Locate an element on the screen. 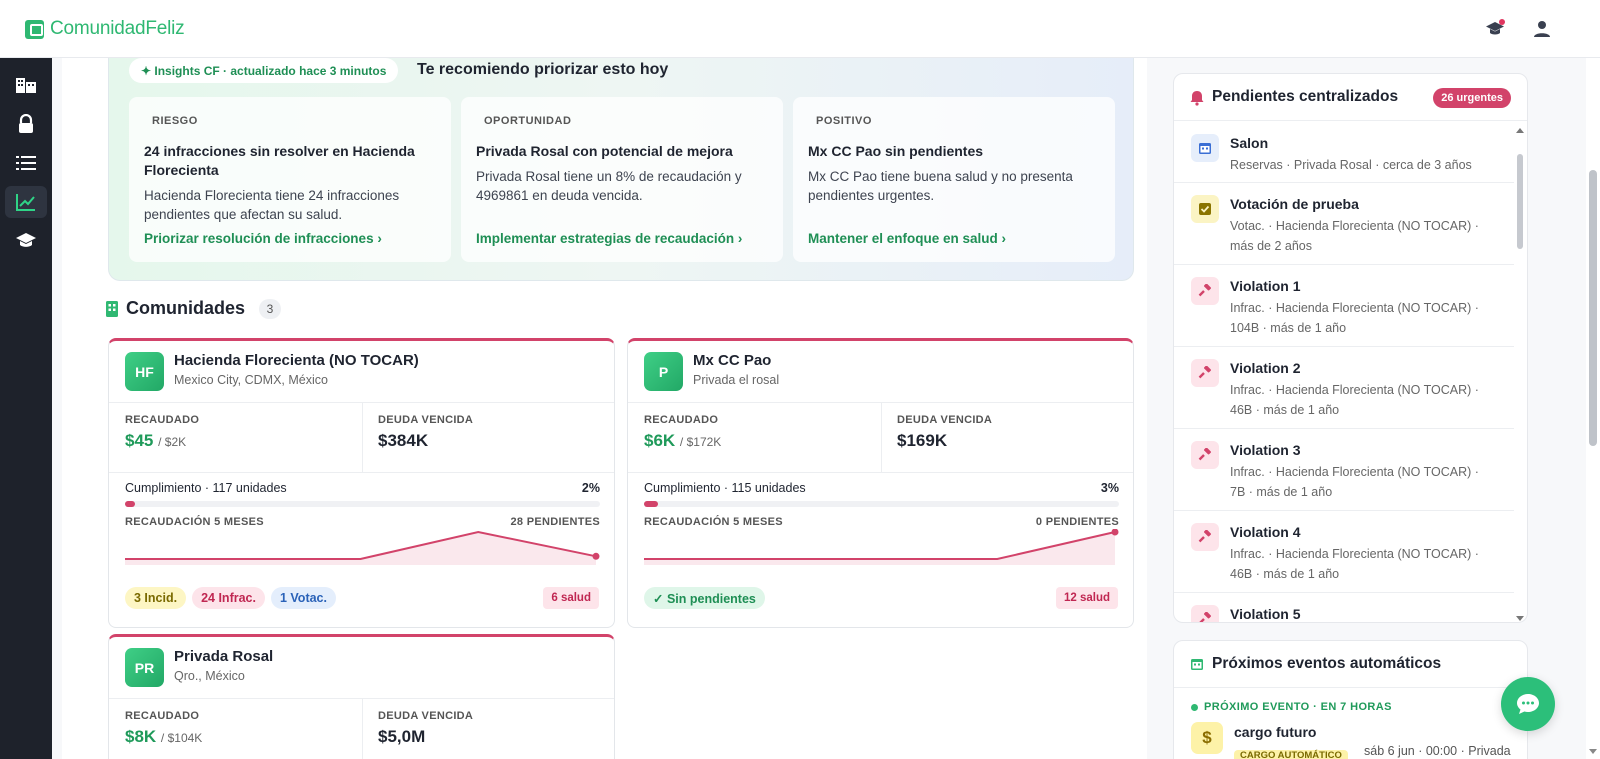 This screenshot has height=759, width=1600. event-date: sáb 6 jun · 00:00 · Privada is located at coordinates (1437, 751).